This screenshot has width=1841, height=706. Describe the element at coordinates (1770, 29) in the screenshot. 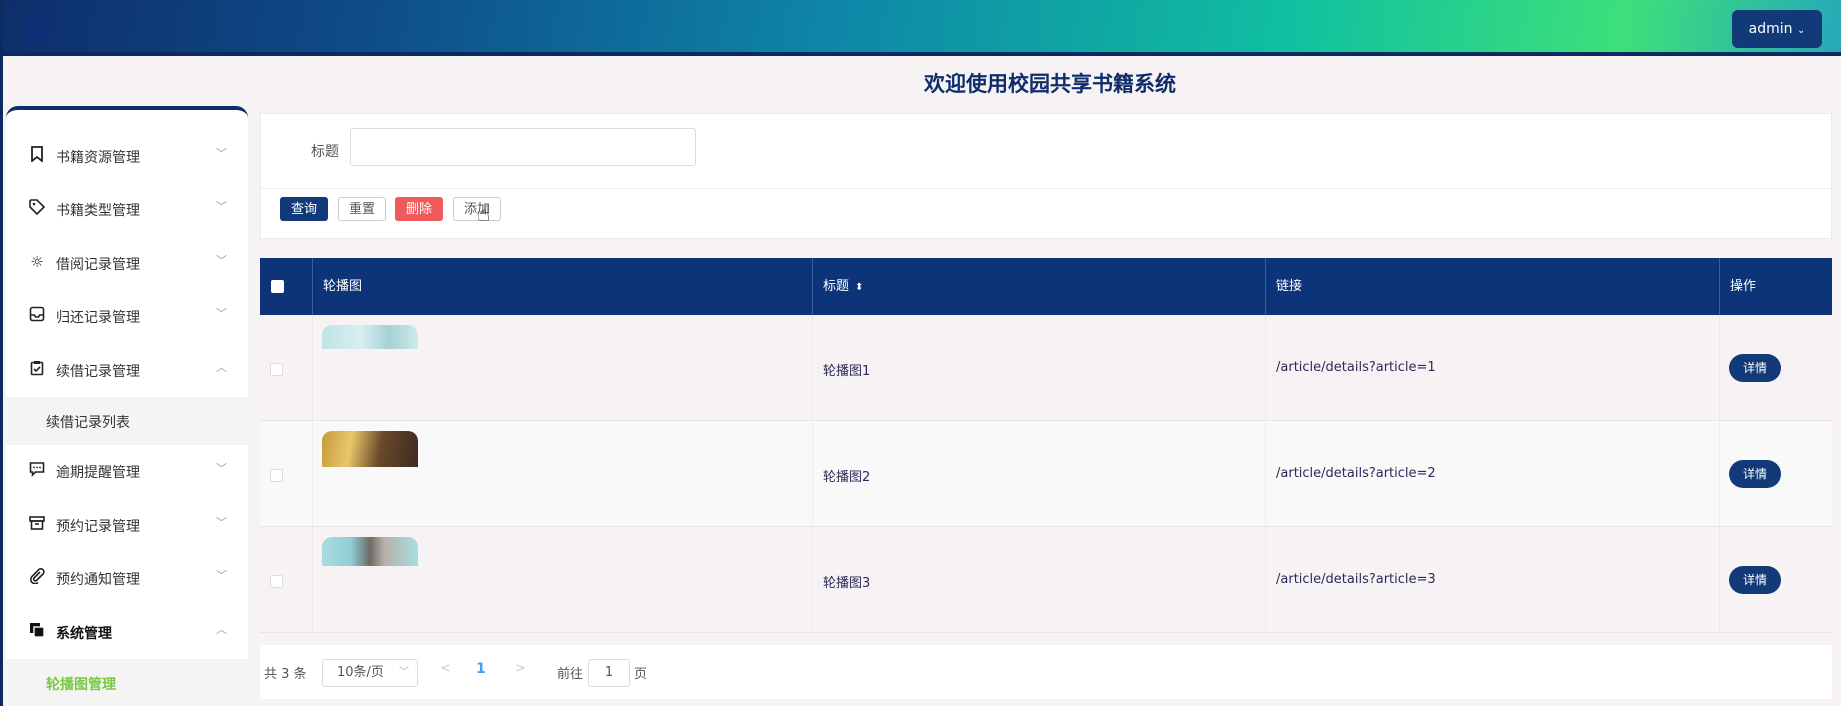

I see `user-name: admin` at that location.